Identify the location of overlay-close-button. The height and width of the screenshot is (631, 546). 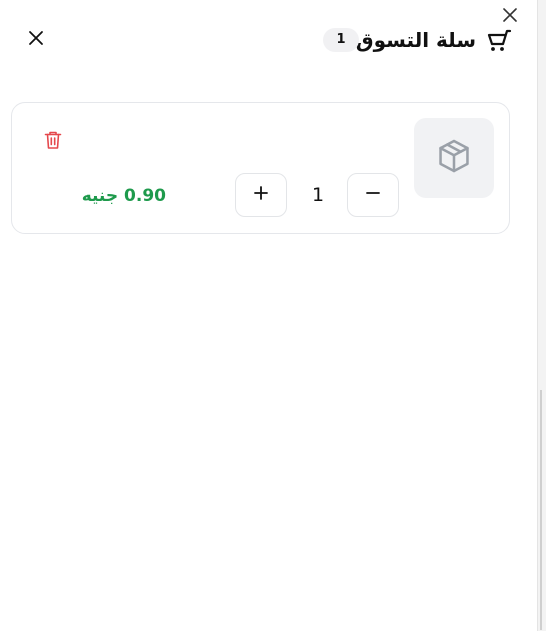
(510, 17).